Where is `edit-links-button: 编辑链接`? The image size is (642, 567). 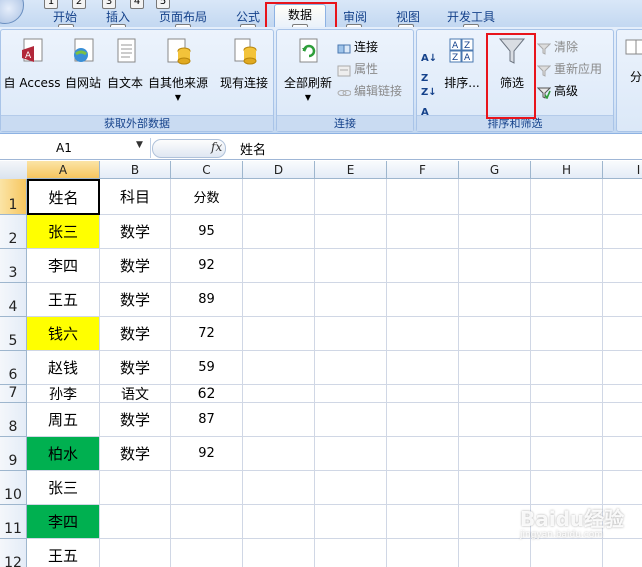 edit-links-button: 编辑链接 is located at coordinates (369, 91).